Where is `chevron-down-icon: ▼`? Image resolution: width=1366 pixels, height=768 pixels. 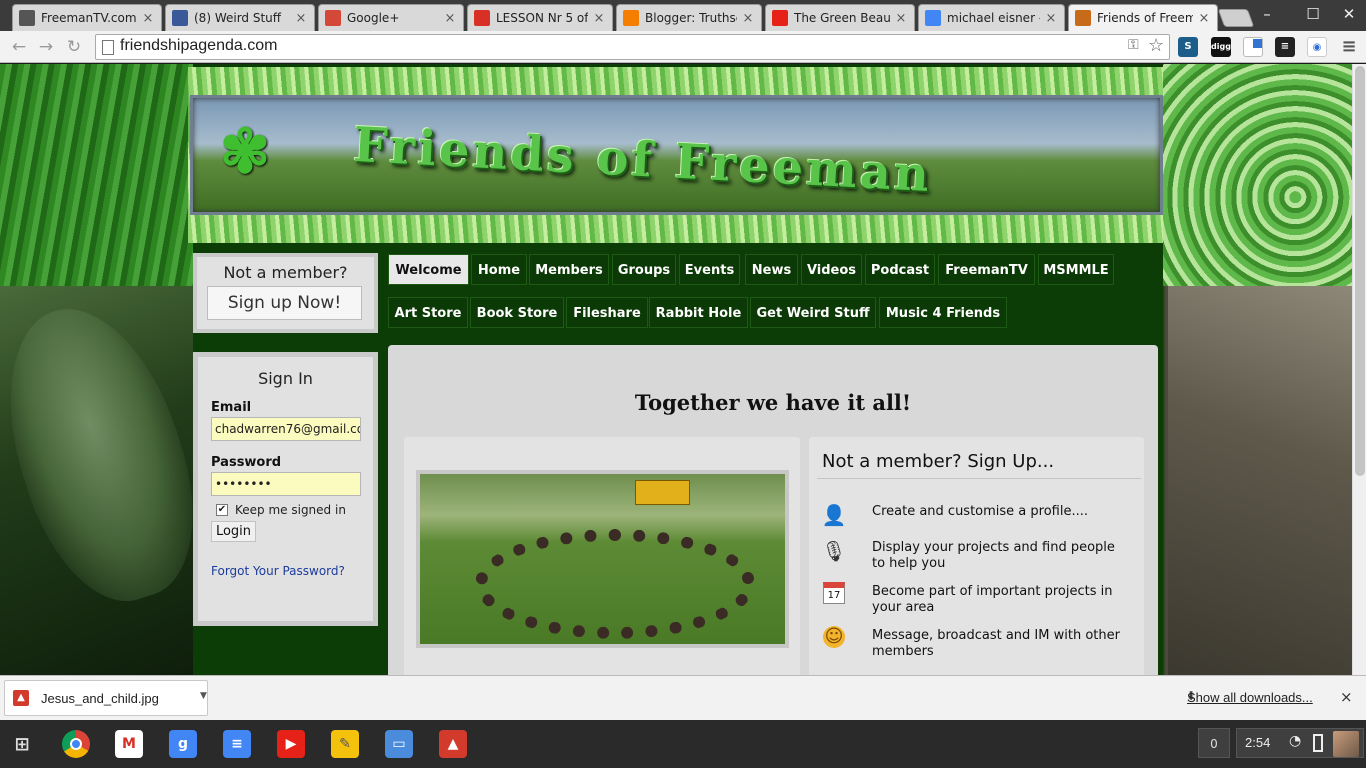 chevron-down-icon: ▼ is located at coordinates (203, 696).